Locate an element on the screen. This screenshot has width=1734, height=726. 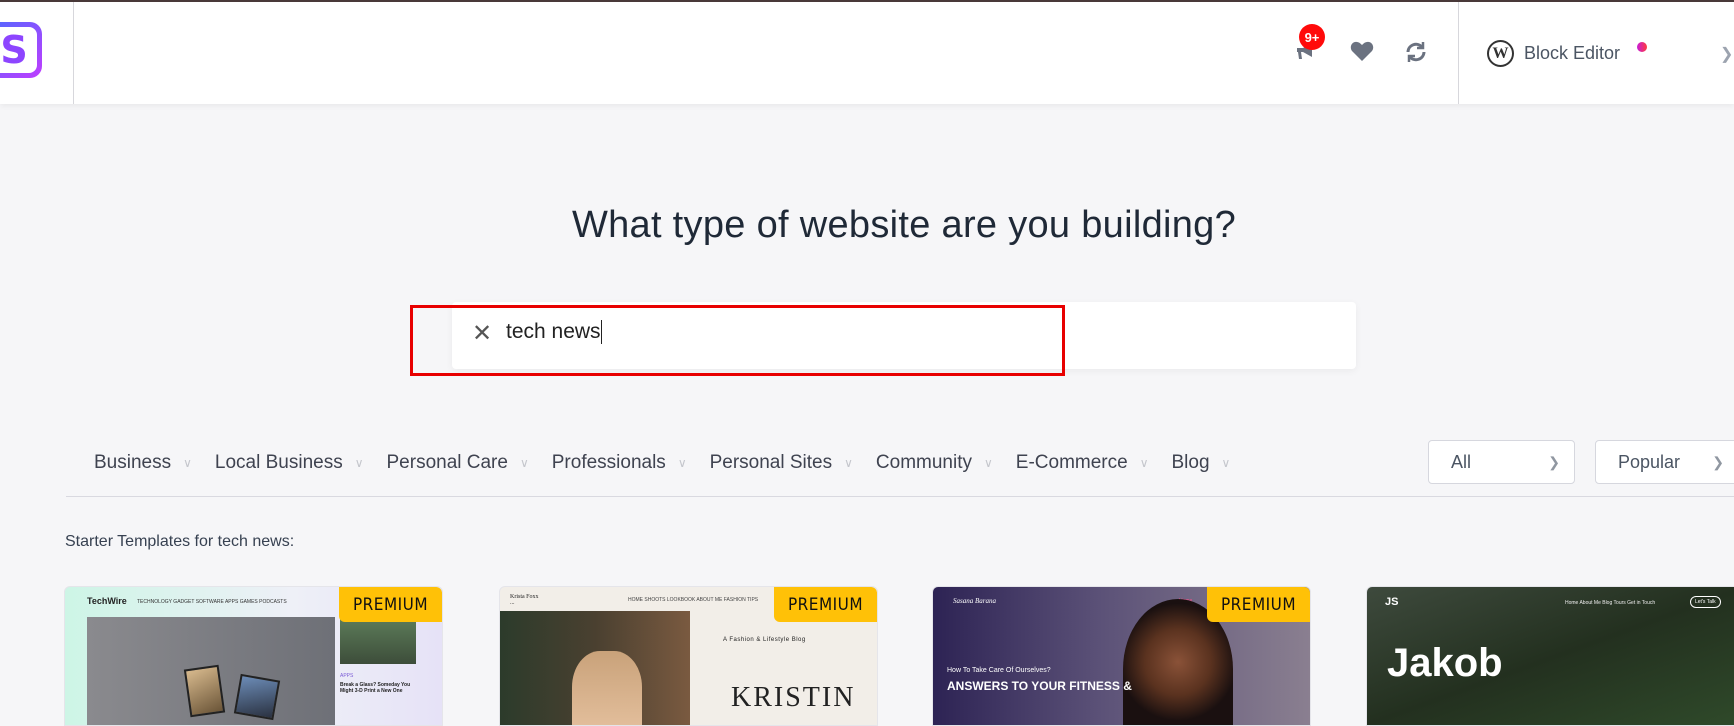
type-filter-value: All is located at coordinates (1461, 461).